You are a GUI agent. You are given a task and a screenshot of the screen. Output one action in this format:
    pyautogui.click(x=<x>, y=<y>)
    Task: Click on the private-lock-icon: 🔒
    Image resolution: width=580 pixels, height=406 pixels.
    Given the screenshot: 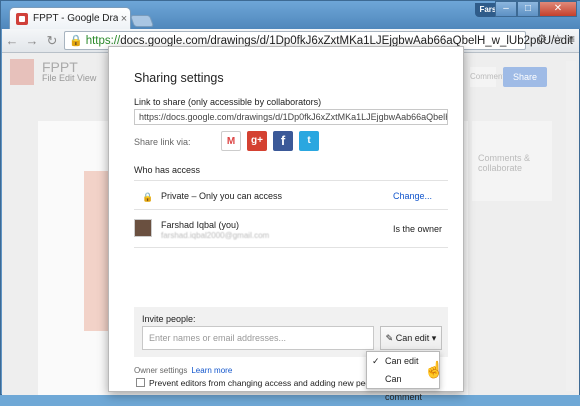 What is the action you would take?
    pyautogui.click(x=148, y=197)
    